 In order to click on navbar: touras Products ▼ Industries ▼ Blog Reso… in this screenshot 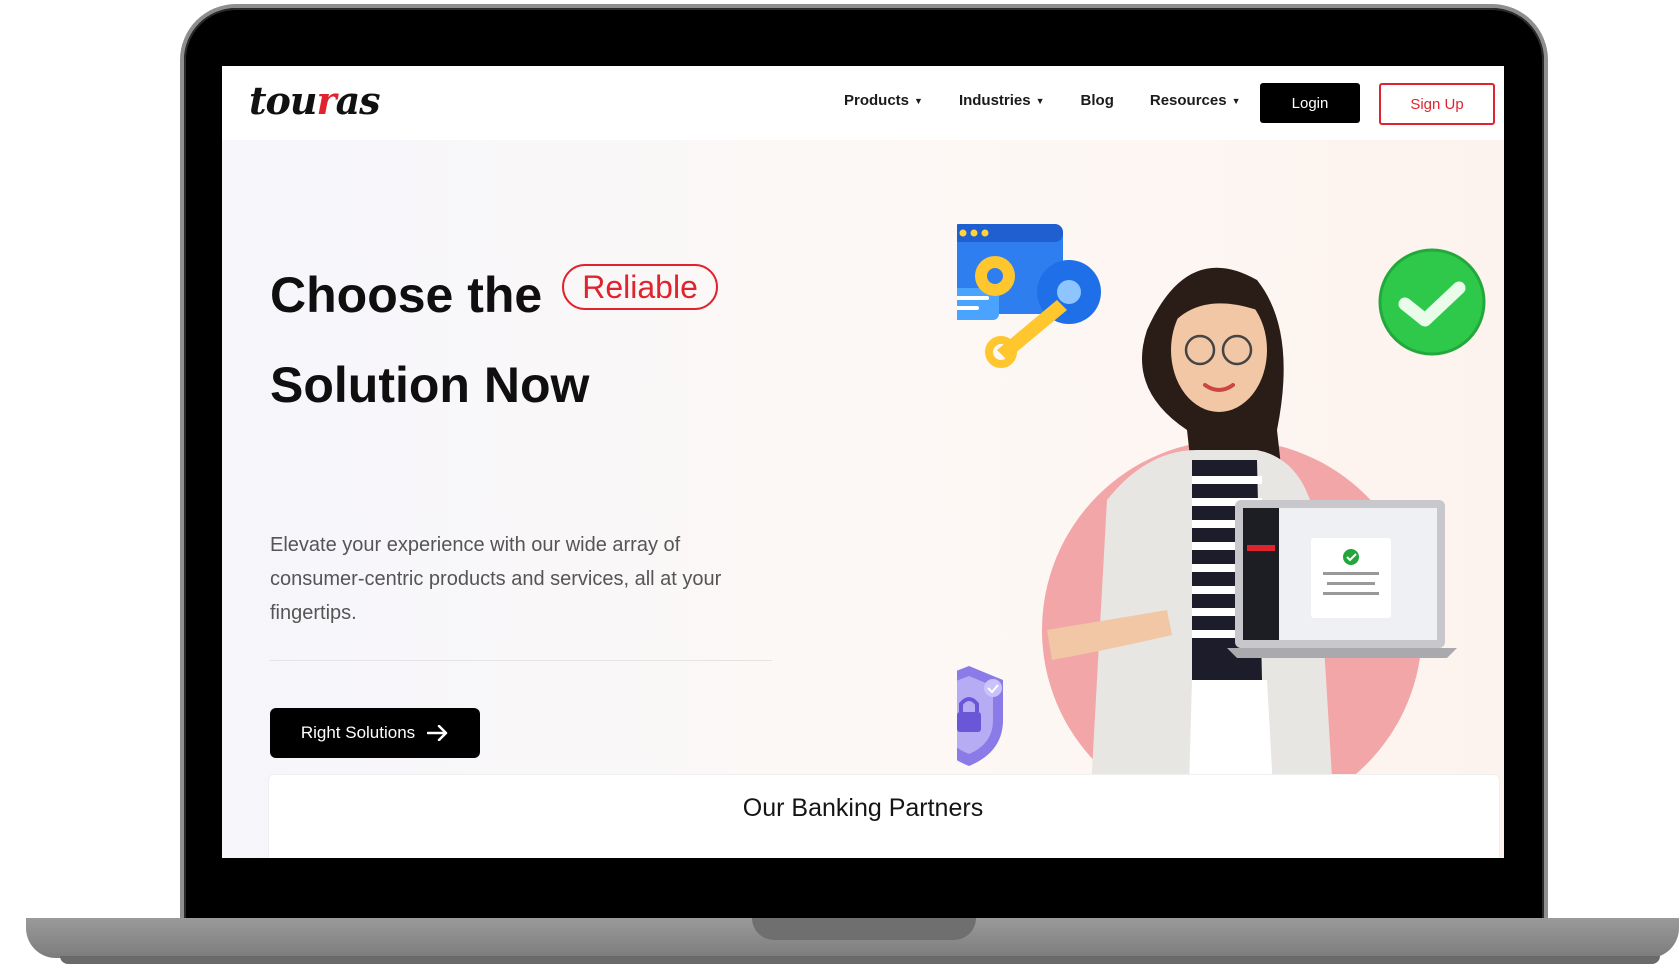, I will do `click(863, 103)`.